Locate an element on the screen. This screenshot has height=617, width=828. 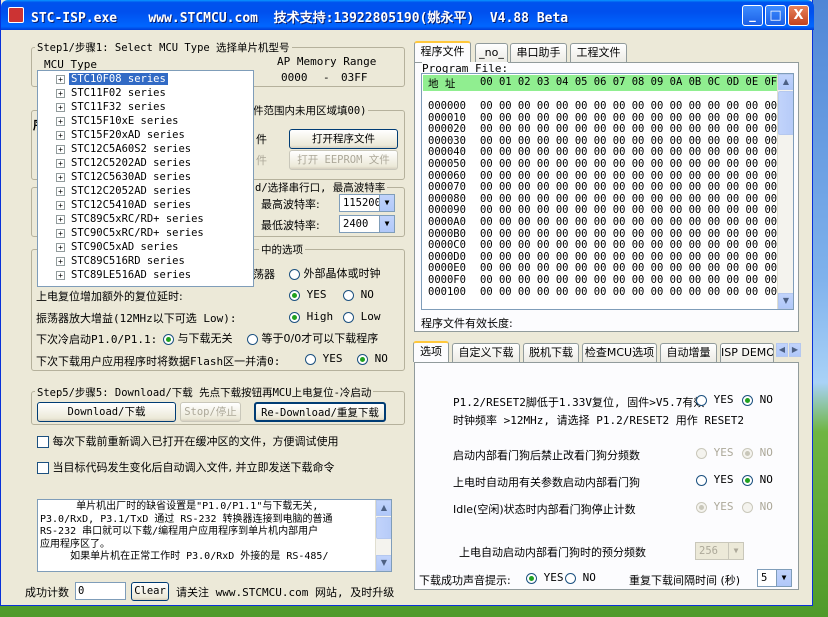
wdt-prescale-select: 256 ▼ is located at coordinates (719, 551).